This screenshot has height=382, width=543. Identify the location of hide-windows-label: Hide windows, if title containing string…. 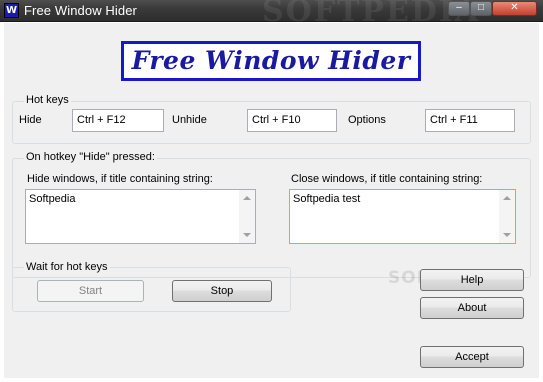
(120, 179).